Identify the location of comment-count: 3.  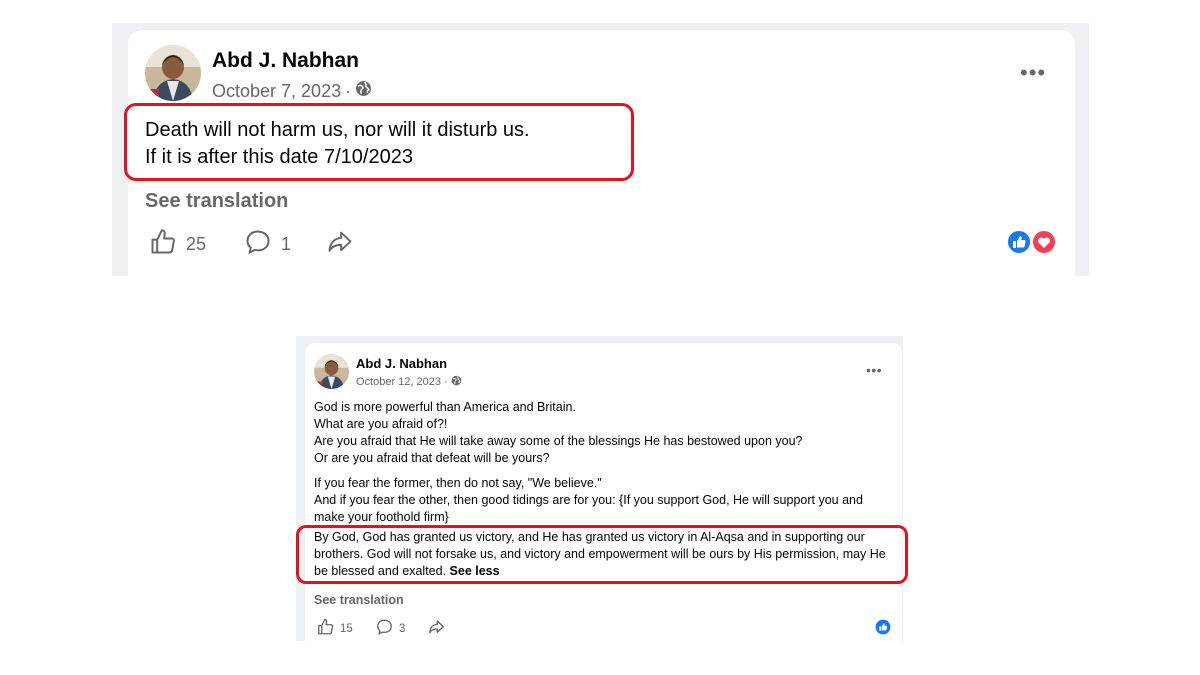
(402, 628).